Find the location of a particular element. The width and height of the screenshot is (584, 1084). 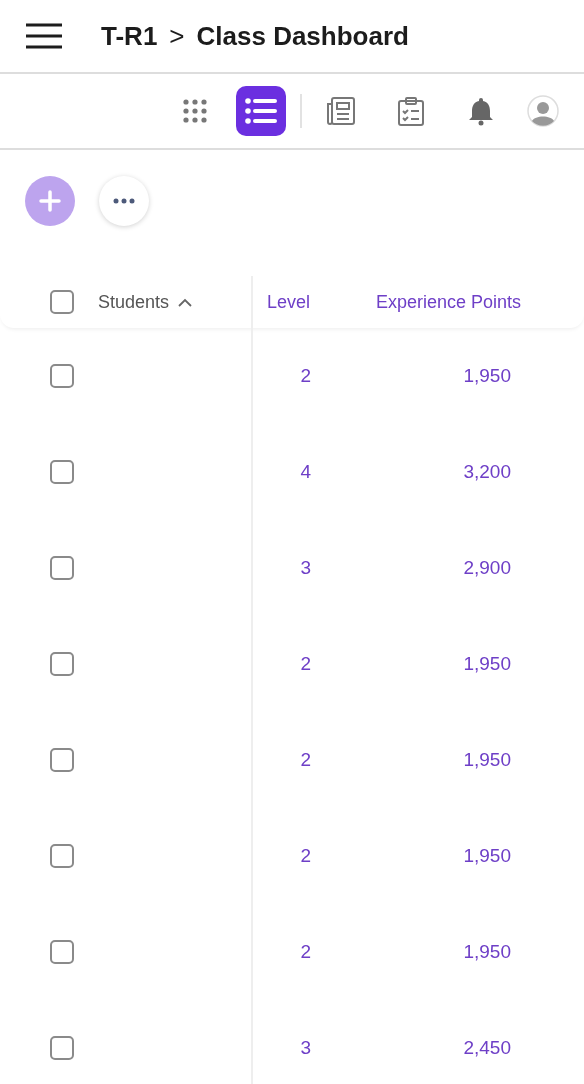

list-view-button is located at coordinates (261, 111).